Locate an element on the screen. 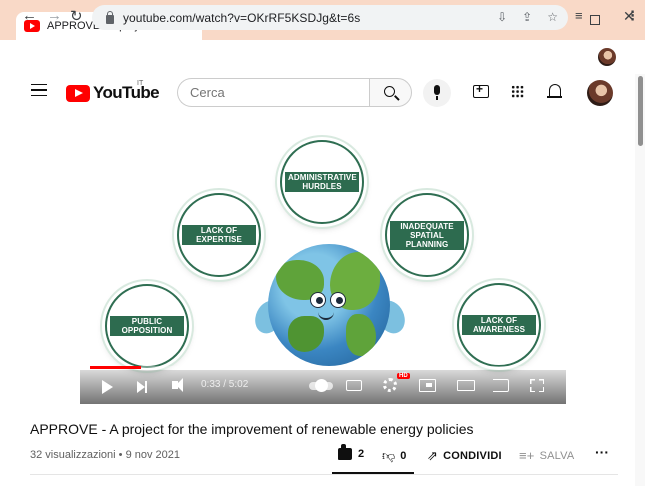 The image size is (645, 486). thumbs-up-icon is located at coordinates (345, 452).